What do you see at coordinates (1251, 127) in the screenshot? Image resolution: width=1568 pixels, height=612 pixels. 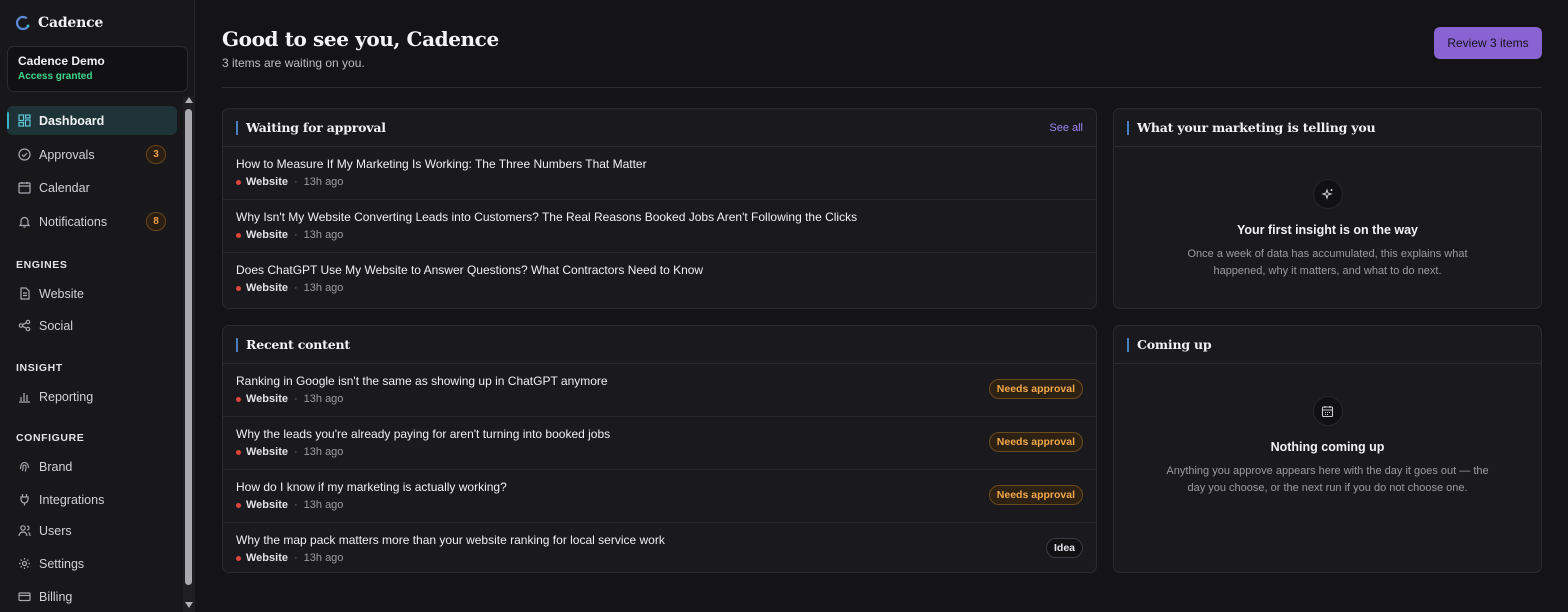 I see `card-title: What your marketing is telling you` at bounding box center [1251, 127].